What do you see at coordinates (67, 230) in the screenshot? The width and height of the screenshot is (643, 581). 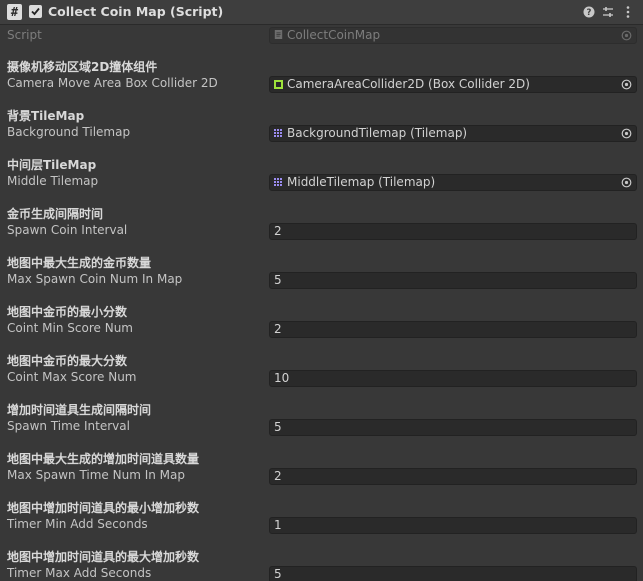 I see `property-label: Spawn Coin Interval` at bounding box center [67, 230].